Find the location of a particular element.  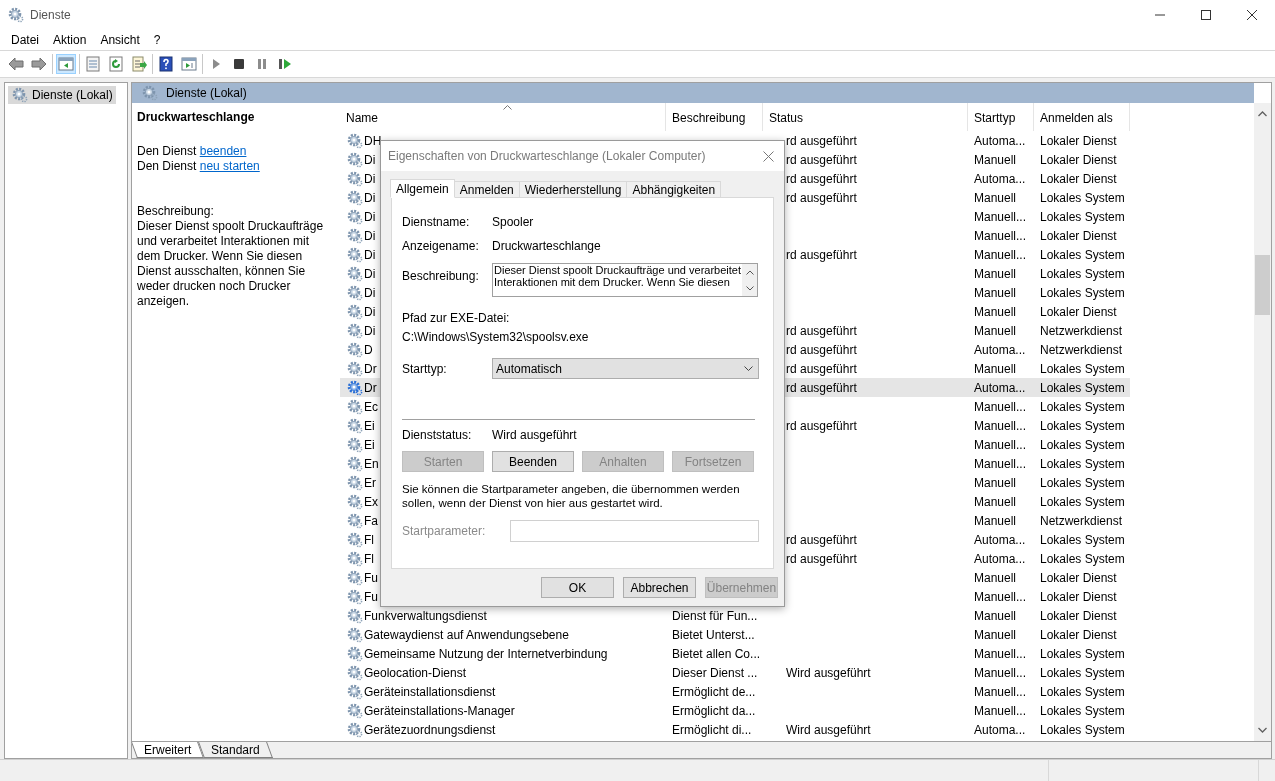

field-value: Spooler is located at coordinates (513, 222).